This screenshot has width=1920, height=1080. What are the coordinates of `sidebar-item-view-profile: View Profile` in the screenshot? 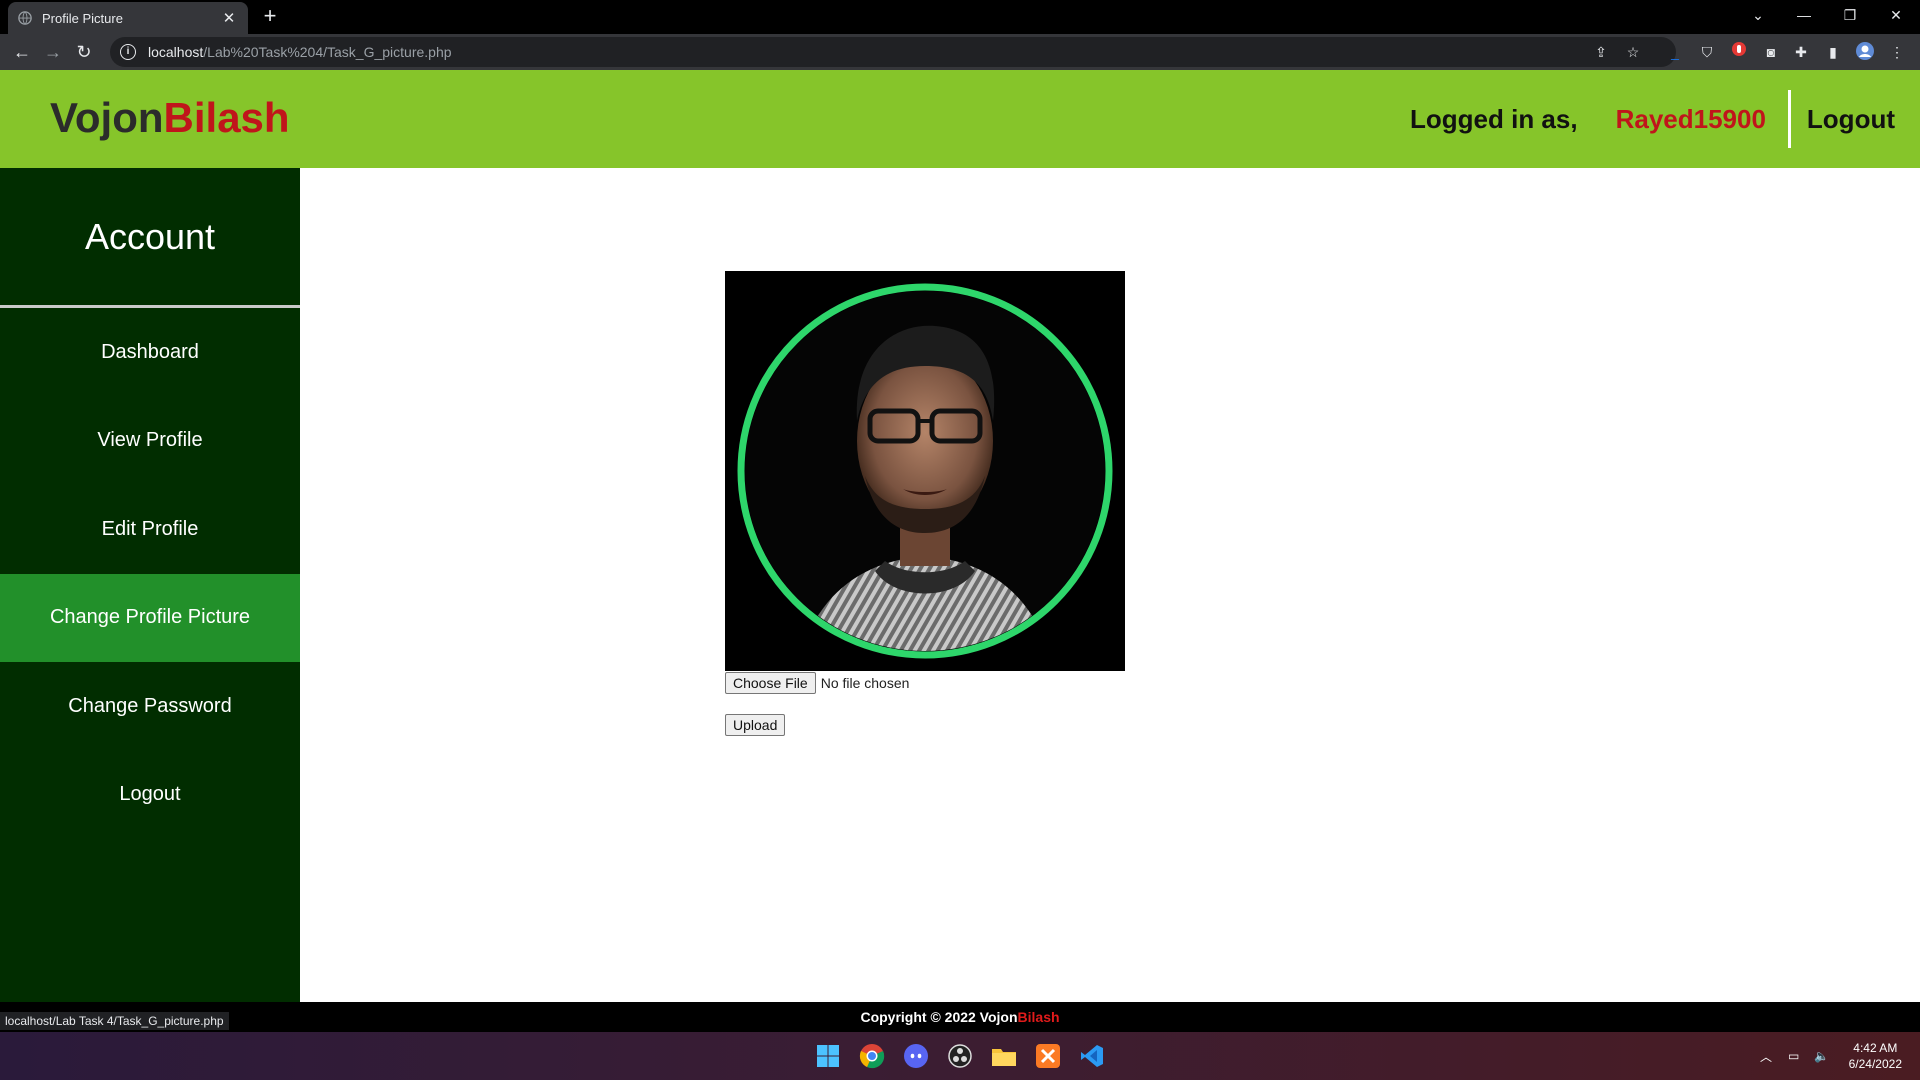 It's located at (150, 441).